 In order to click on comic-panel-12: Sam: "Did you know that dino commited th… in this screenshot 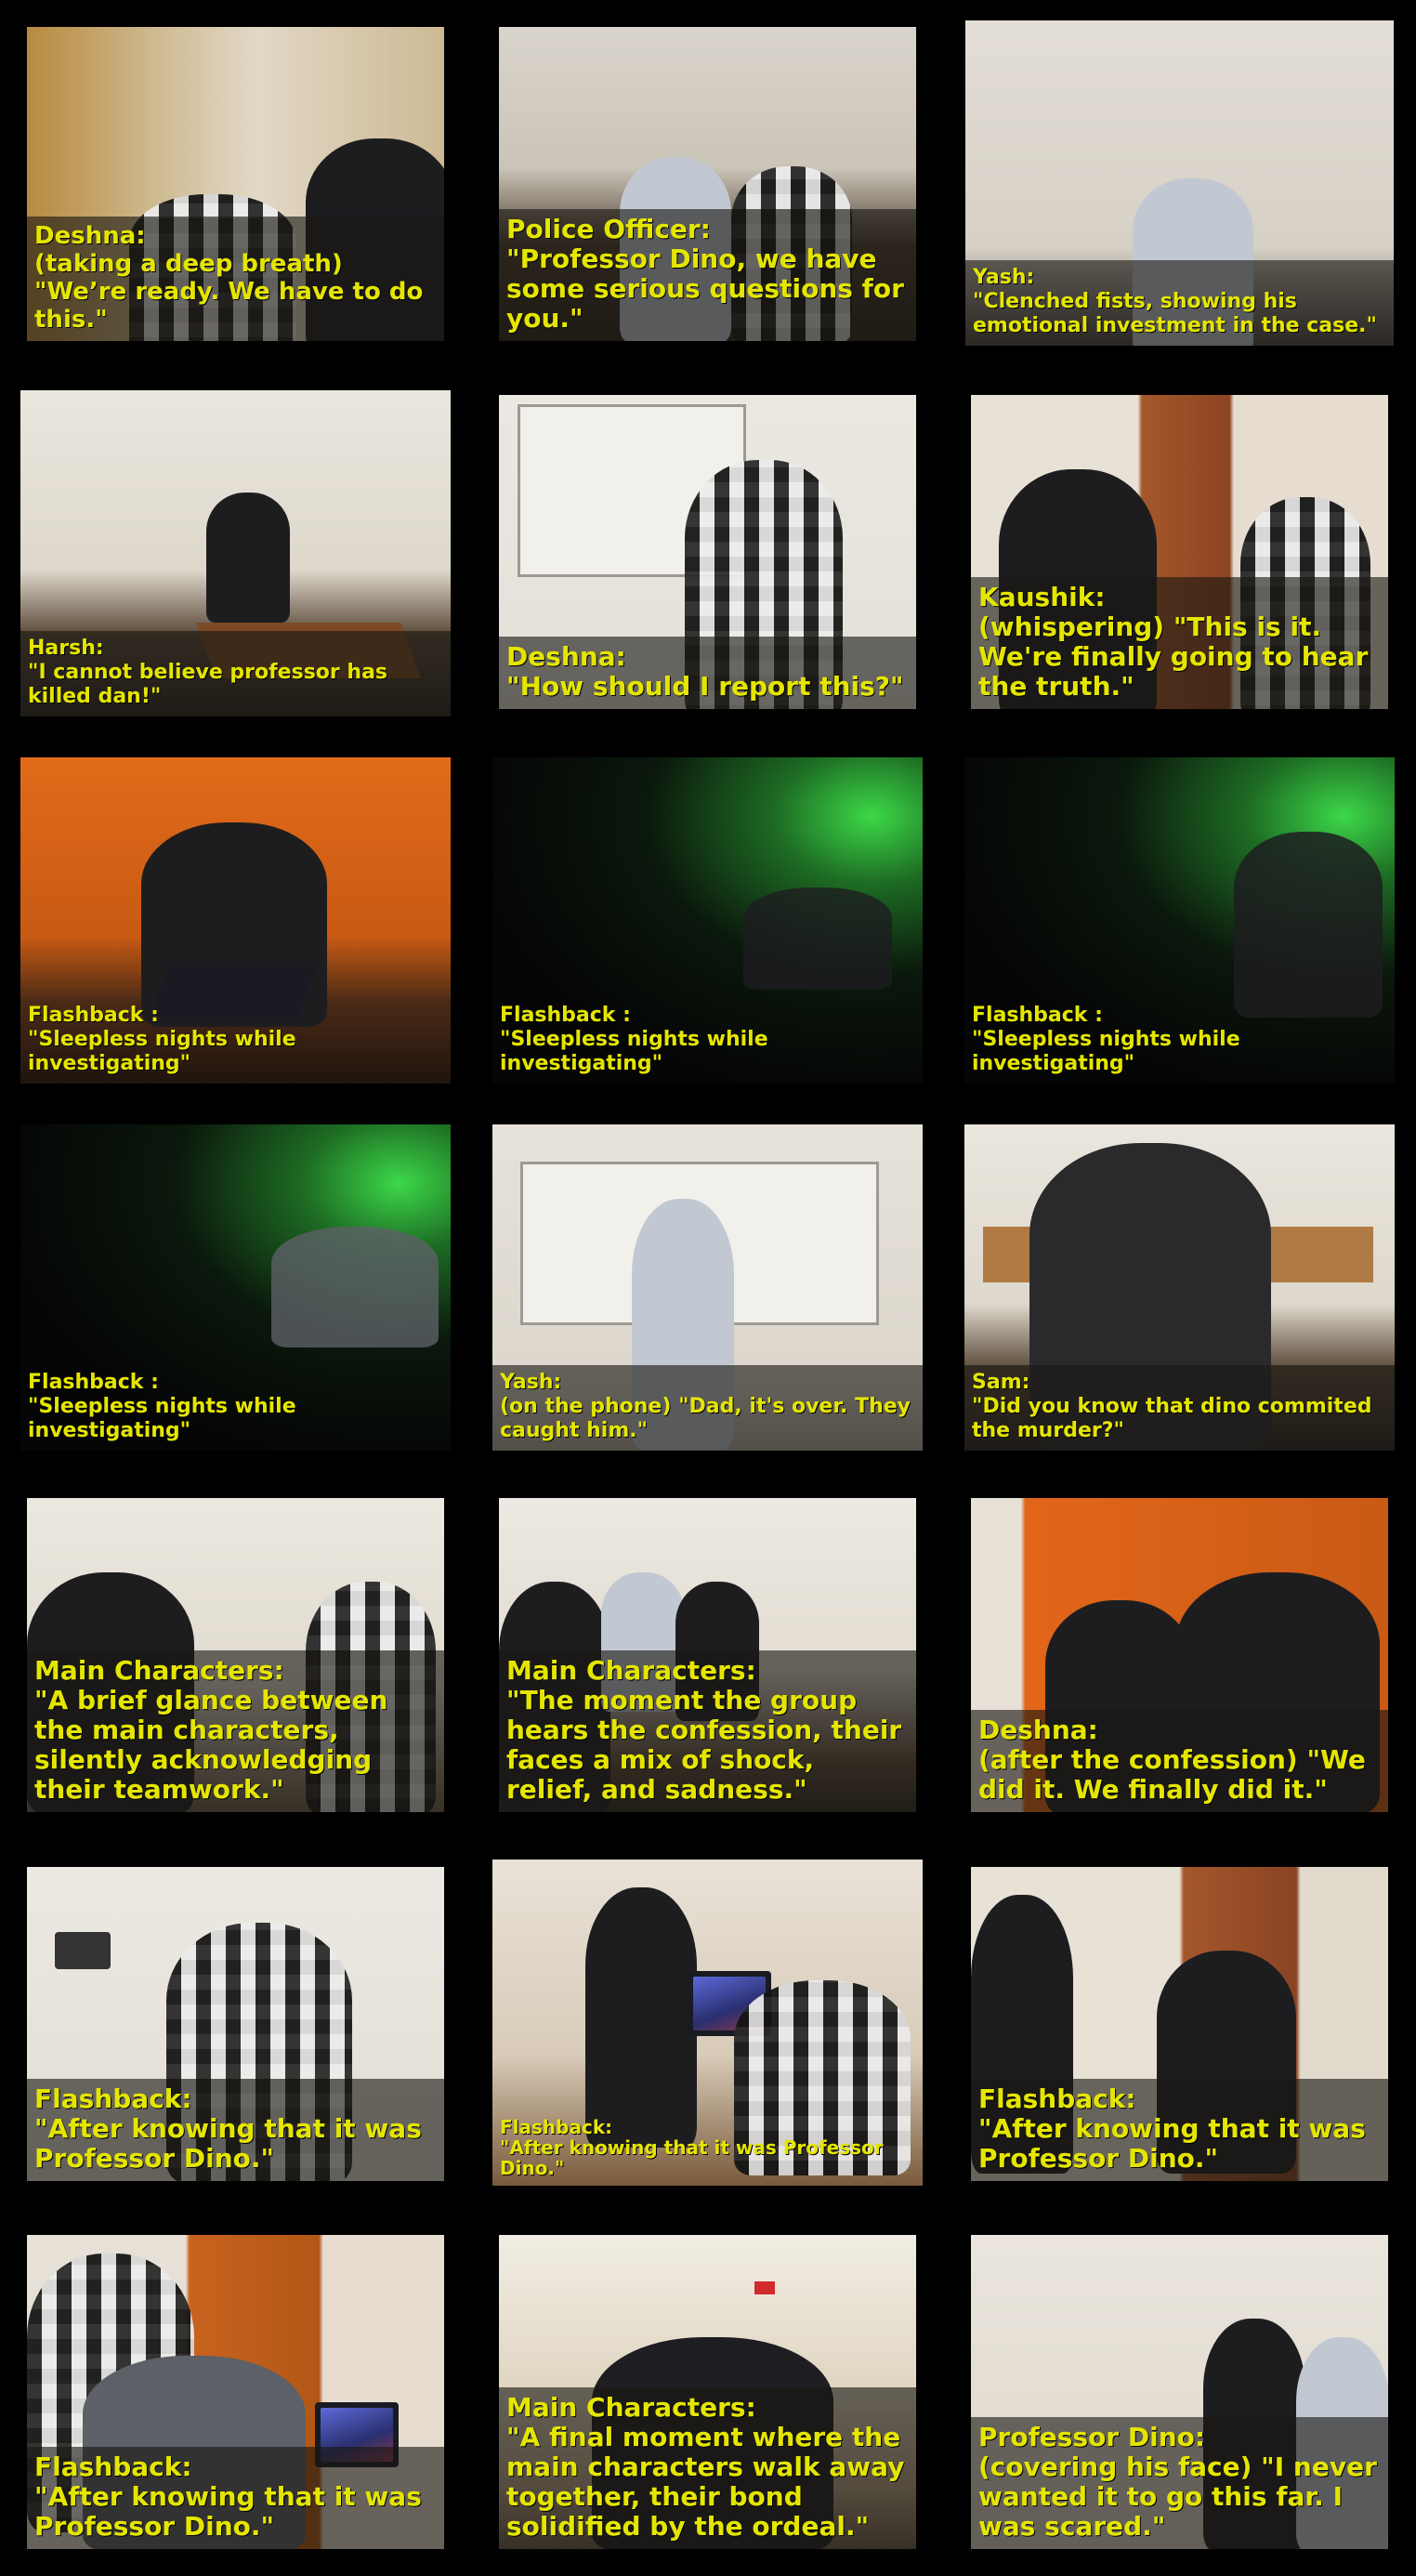, I will do `click(1180, 1287)`.